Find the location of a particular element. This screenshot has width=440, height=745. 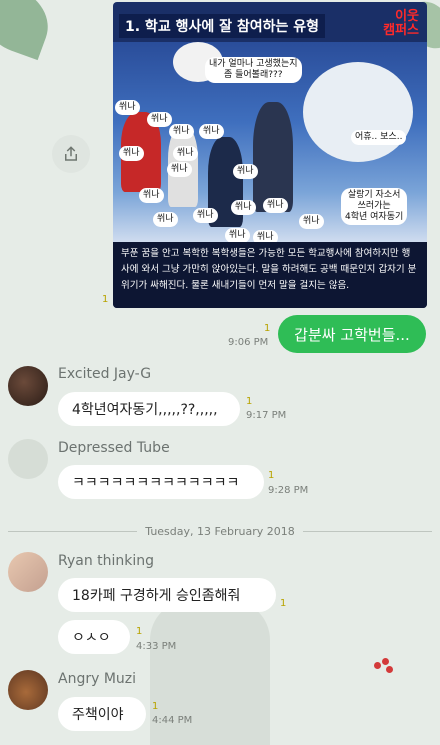

message-bubble: 18카페 구경하게 승인좀해줘 is located at coordinates (167, 595).